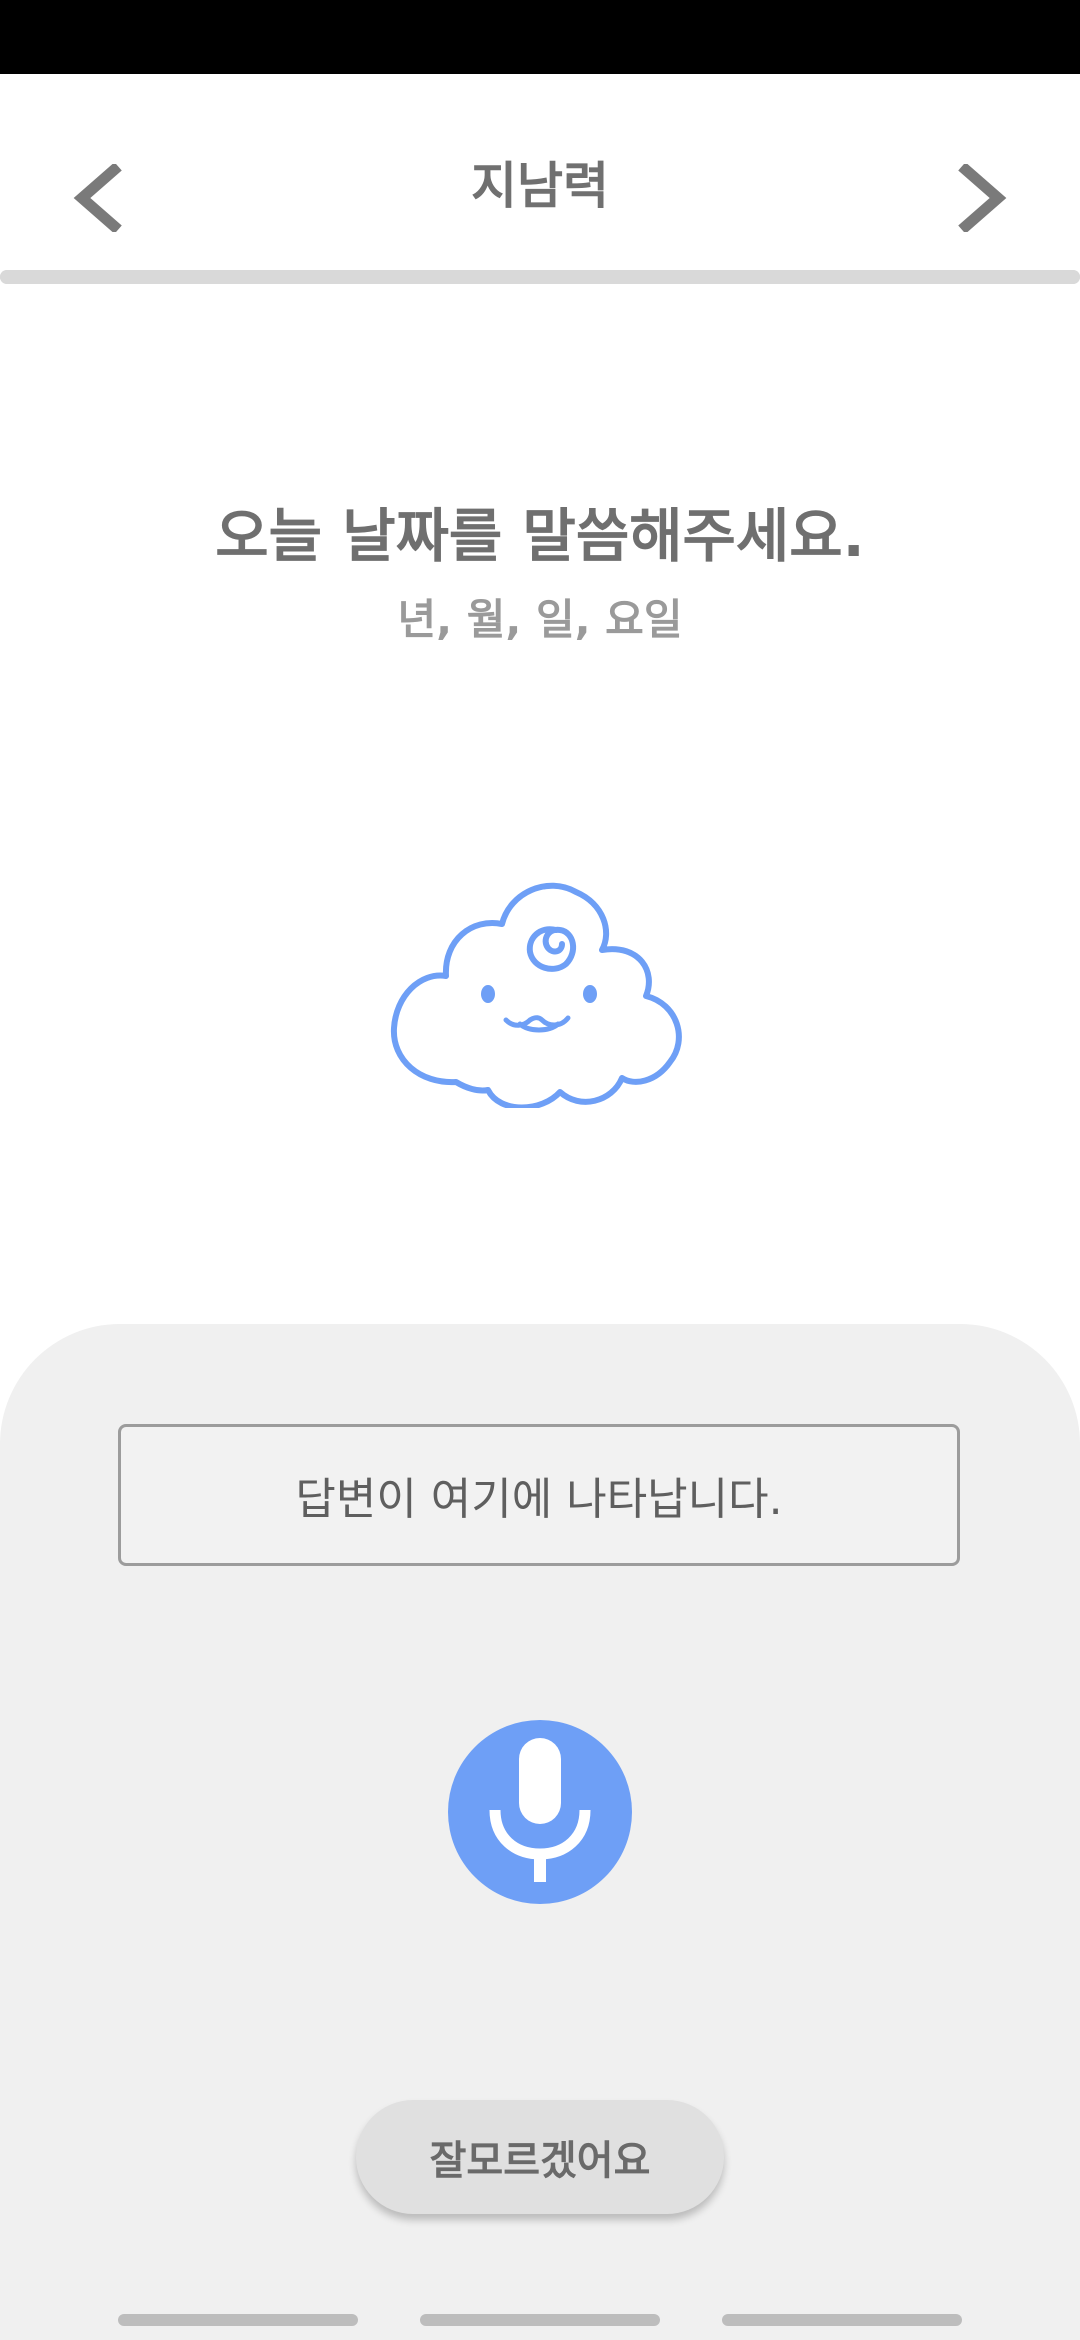 The width and height of the screenshot is (1080, 2340). I want to click on chevron-right-icon, so click(982, 198).